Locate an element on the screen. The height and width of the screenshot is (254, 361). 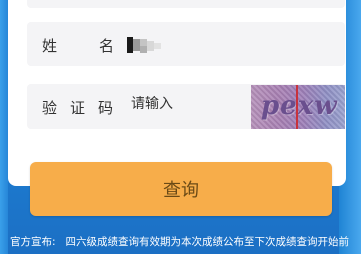
captcha-label: 验证码 is located at coordinates (77, 107).